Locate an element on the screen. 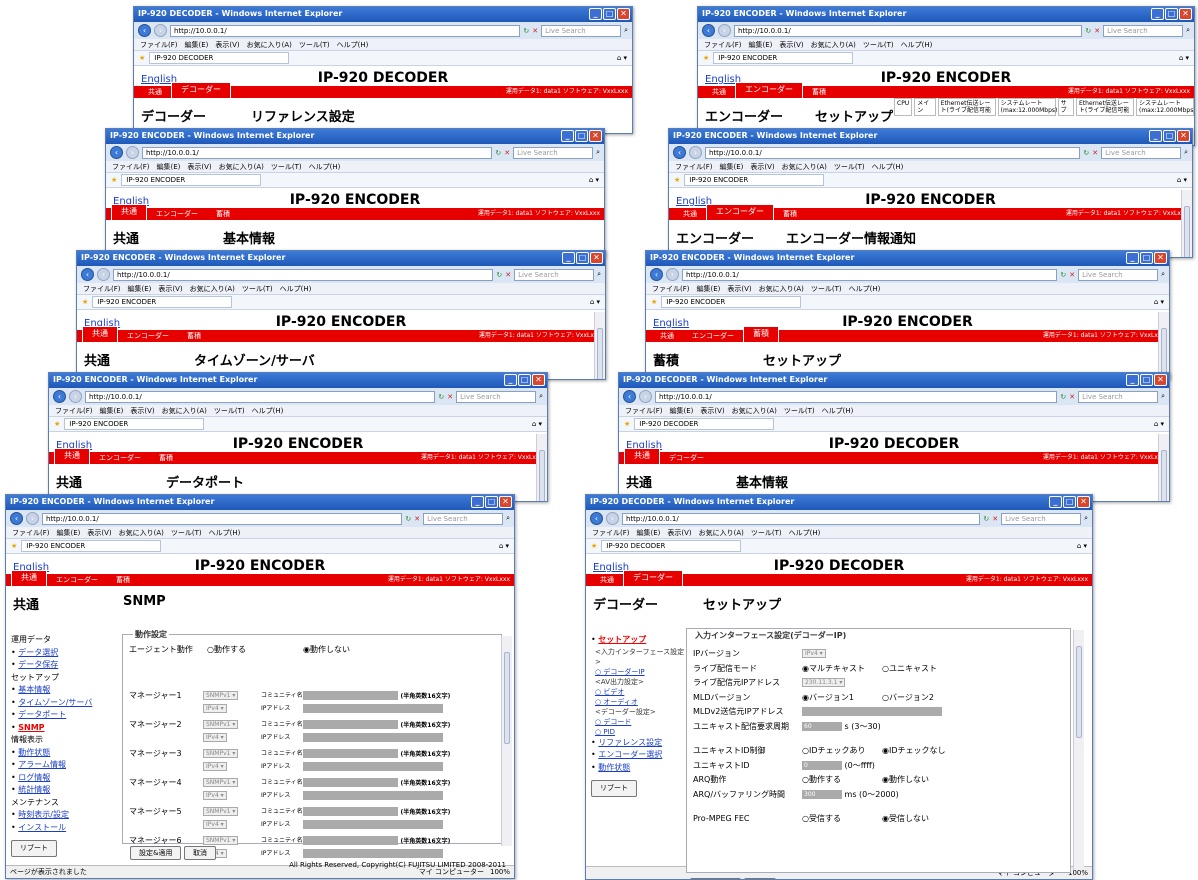  option-b-radio: ◉動作しない is located at coordinates (905, 780).